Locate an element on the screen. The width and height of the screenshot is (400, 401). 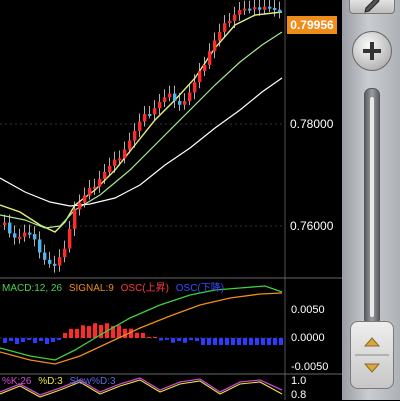
price-label-076: 0.76000 is located at coordinates (312, 226).